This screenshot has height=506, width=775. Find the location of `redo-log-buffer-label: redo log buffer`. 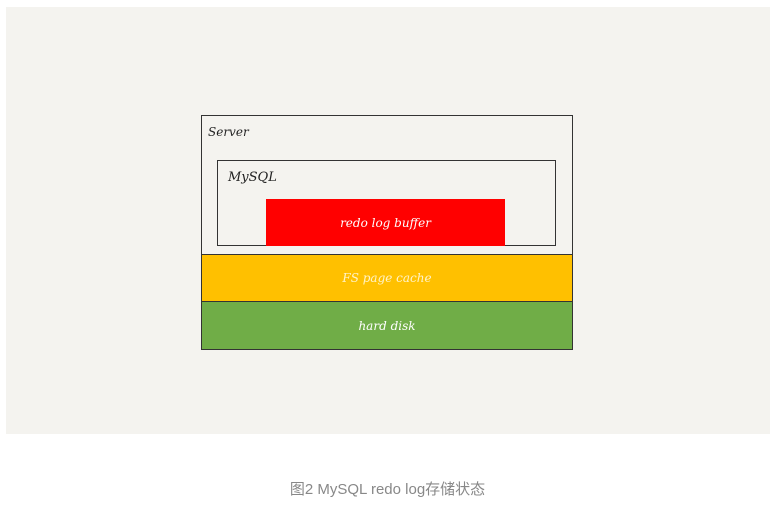

redo-log-buffer-label: redo log buffer is located at coordinates (385, 222).